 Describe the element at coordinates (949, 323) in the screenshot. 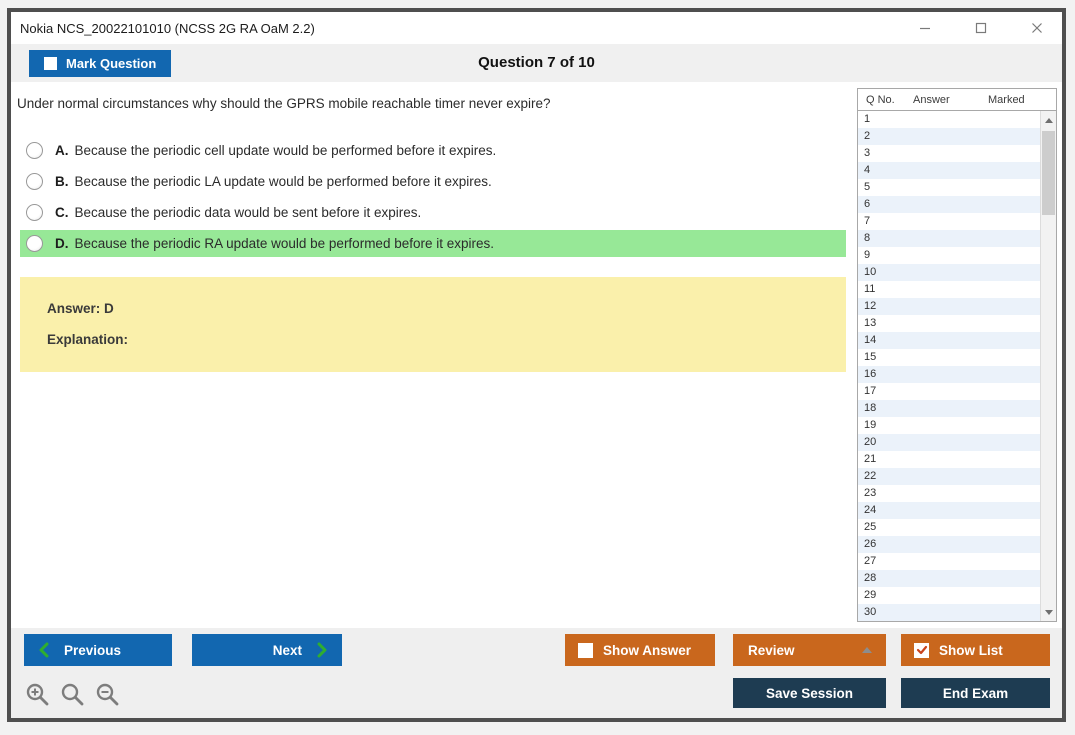

I see `question-list-row: 13` at that location.